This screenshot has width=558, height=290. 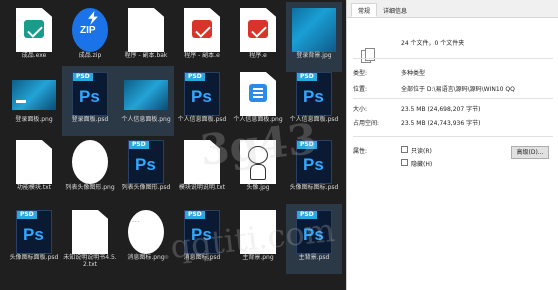 I want to click on file-item: PSD Ps 主背景.psd, so click(x=314, y=239).